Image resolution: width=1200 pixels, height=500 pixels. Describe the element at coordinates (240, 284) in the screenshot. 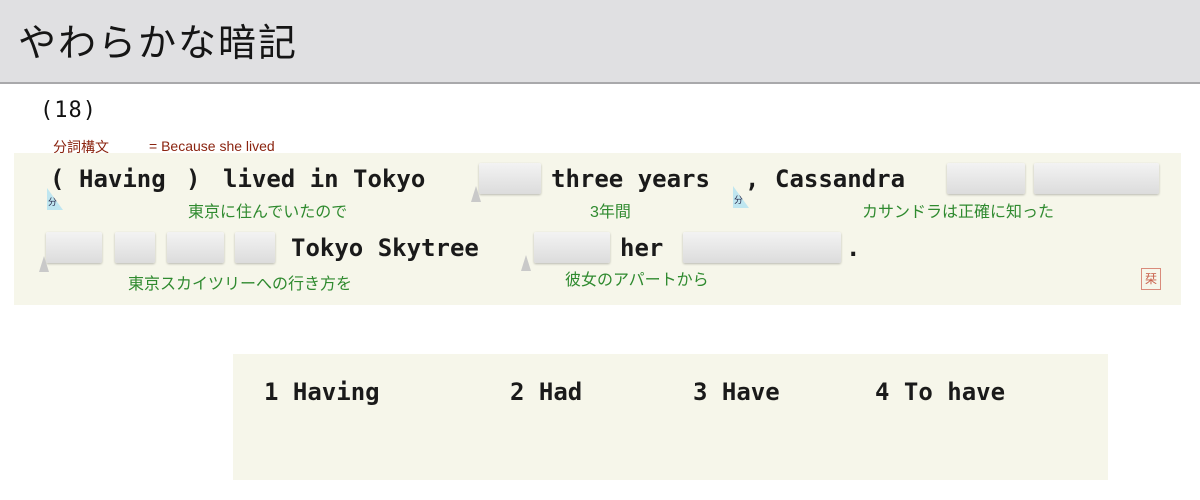

I see `gloss-way-to-skytree: 東京スカイツリーへの行き方を` at that location.